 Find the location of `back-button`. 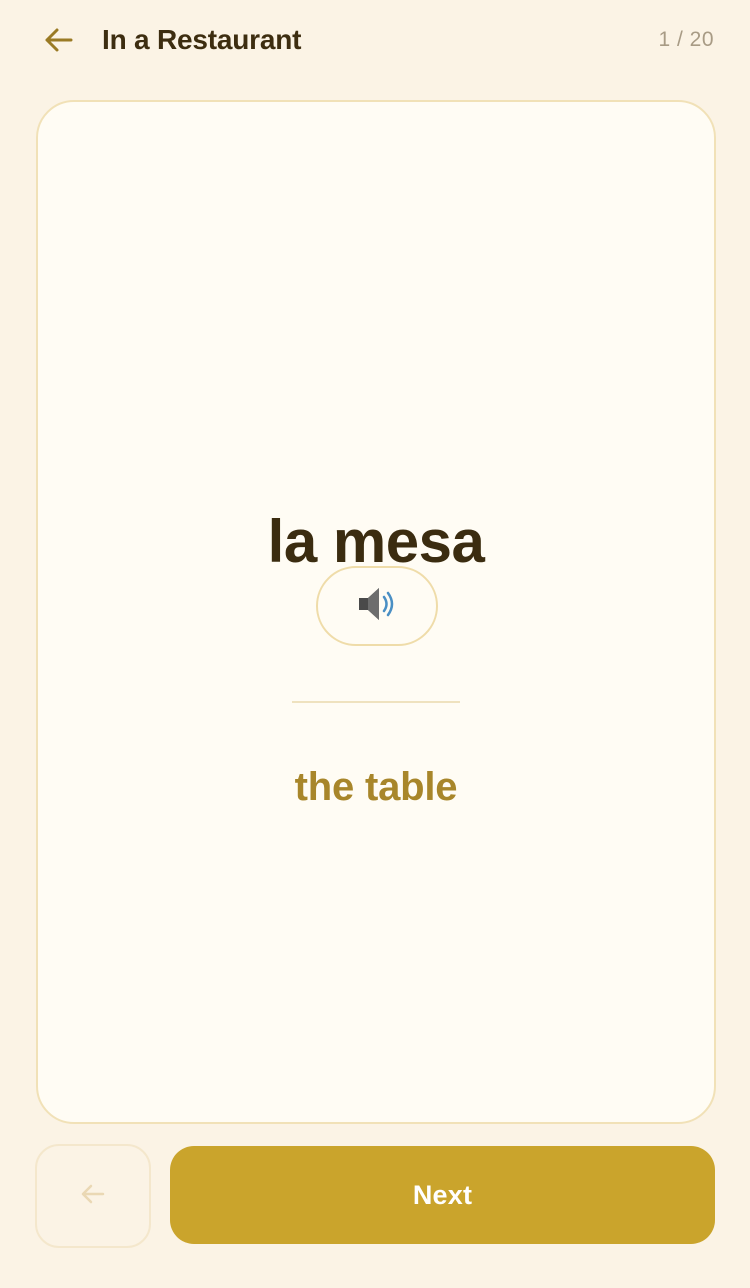

back-button is located at coordinates (58, 40).